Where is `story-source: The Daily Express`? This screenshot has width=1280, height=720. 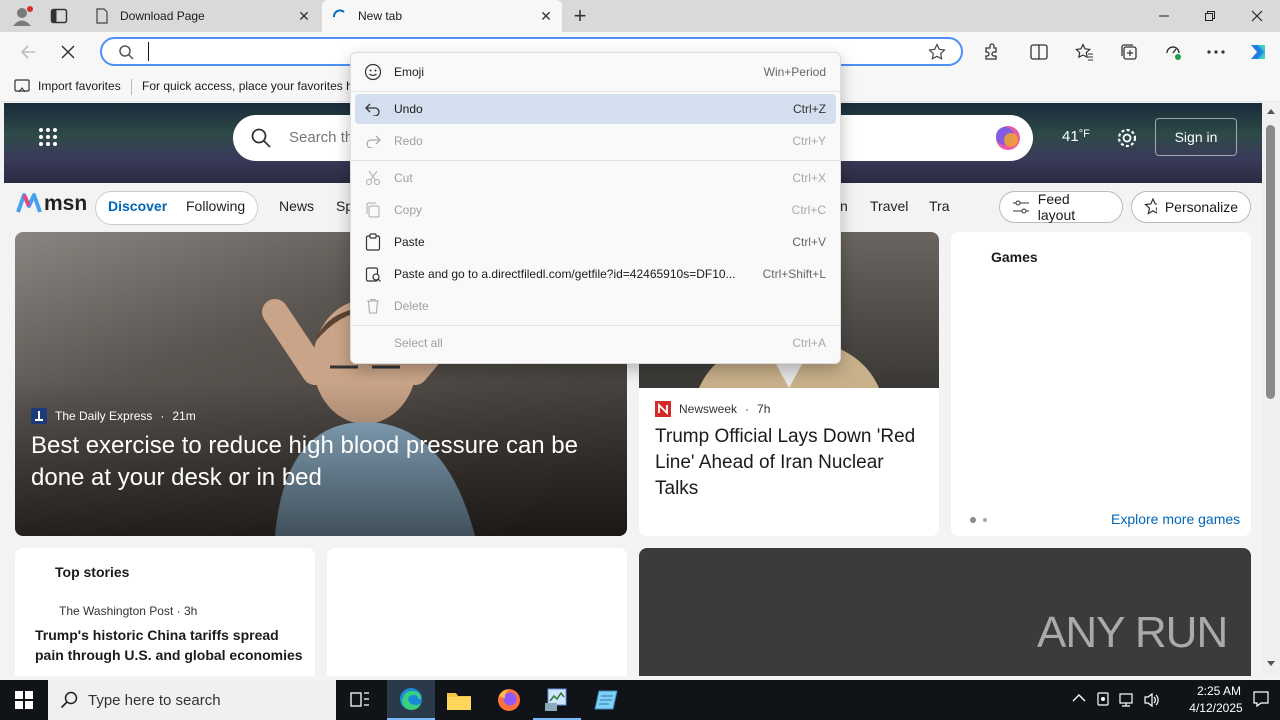
story-source: The Daily Express is located at coordinates (104, 416).